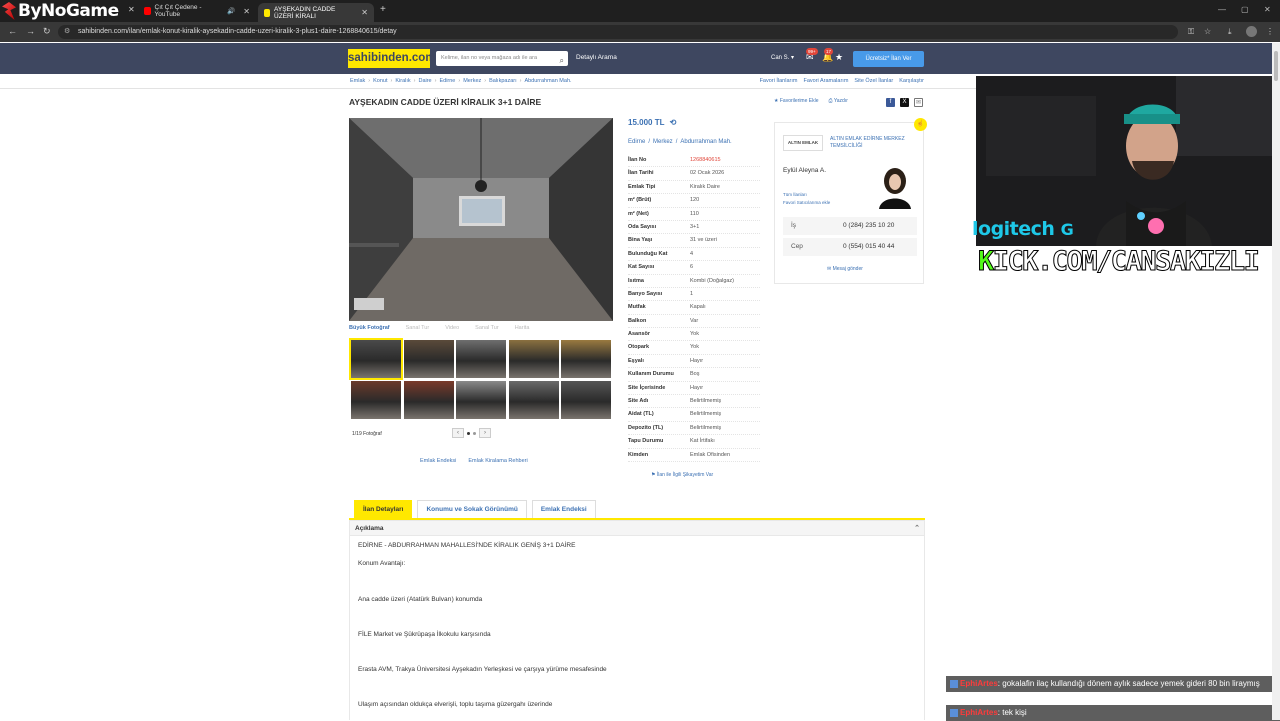 The width and height of the screenshot is (1280, 721). Describe the element at coordinates (638, 213) in the screenshot. I see `info-key: m² (Net)` at that location.